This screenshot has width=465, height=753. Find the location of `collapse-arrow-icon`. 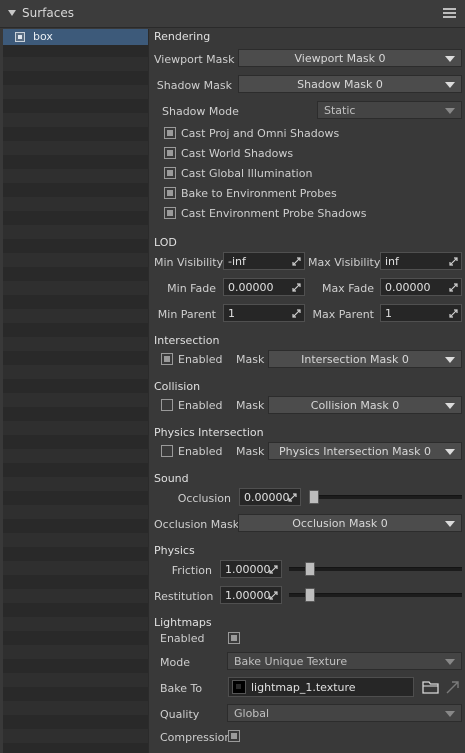

collapse-arrow-icon is located at coordinates (12, 13).